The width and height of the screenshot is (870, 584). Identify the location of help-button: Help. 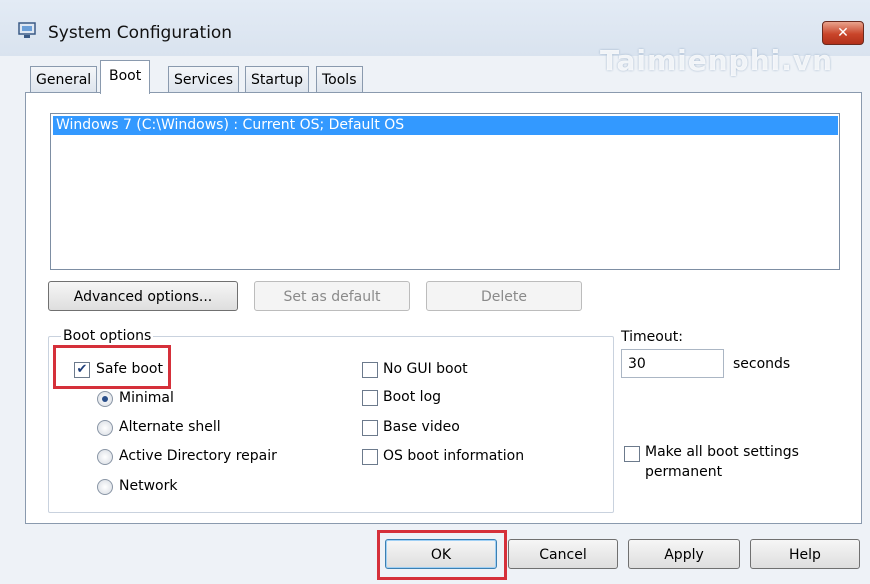
(805, 554).